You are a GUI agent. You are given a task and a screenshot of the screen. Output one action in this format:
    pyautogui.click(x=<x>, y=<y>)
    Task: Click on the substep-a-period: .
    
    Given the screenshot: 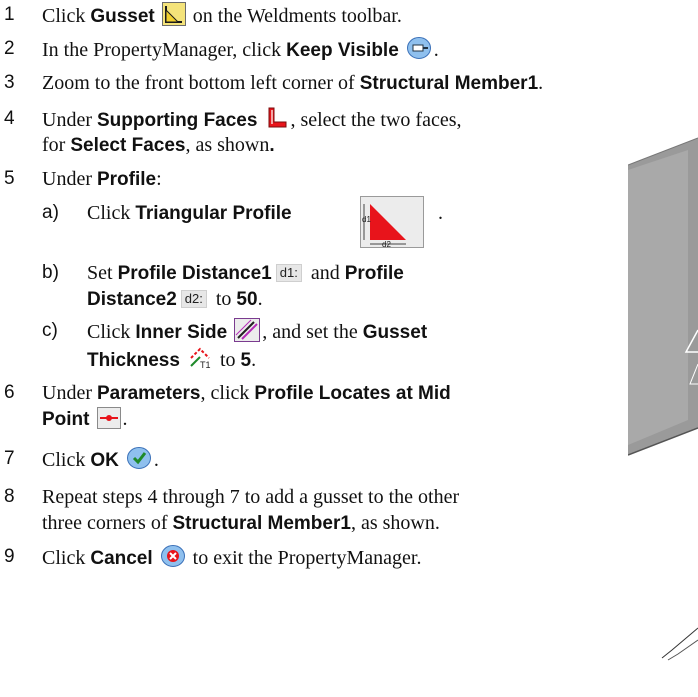 What is the action you would take?
    pyautogui.click(x=440, y=213)
    